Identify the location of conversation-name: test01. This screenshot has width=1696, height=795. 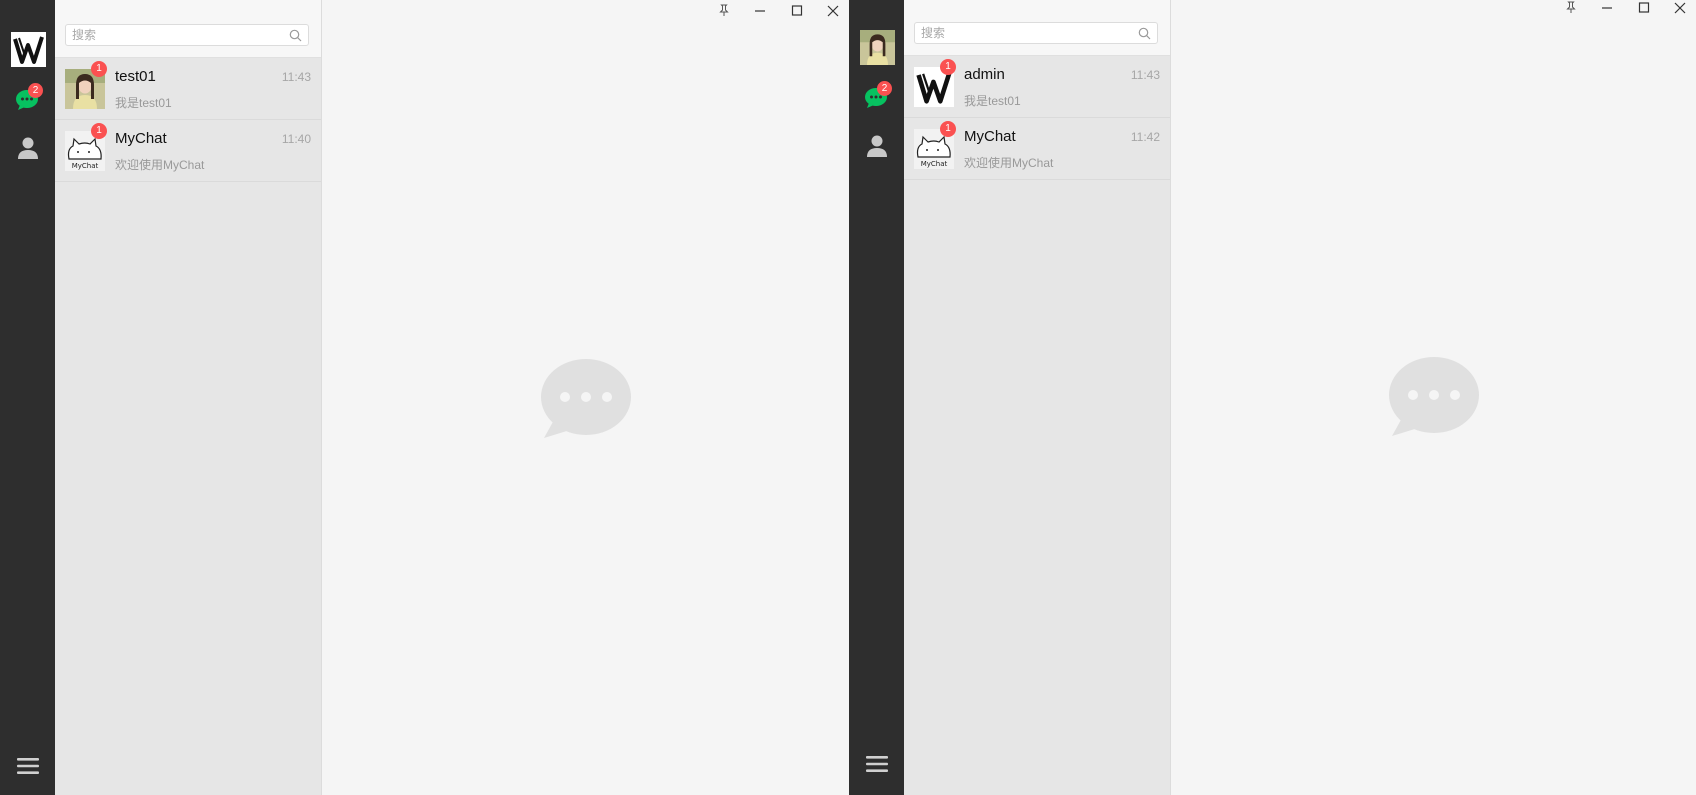
(135, 76).